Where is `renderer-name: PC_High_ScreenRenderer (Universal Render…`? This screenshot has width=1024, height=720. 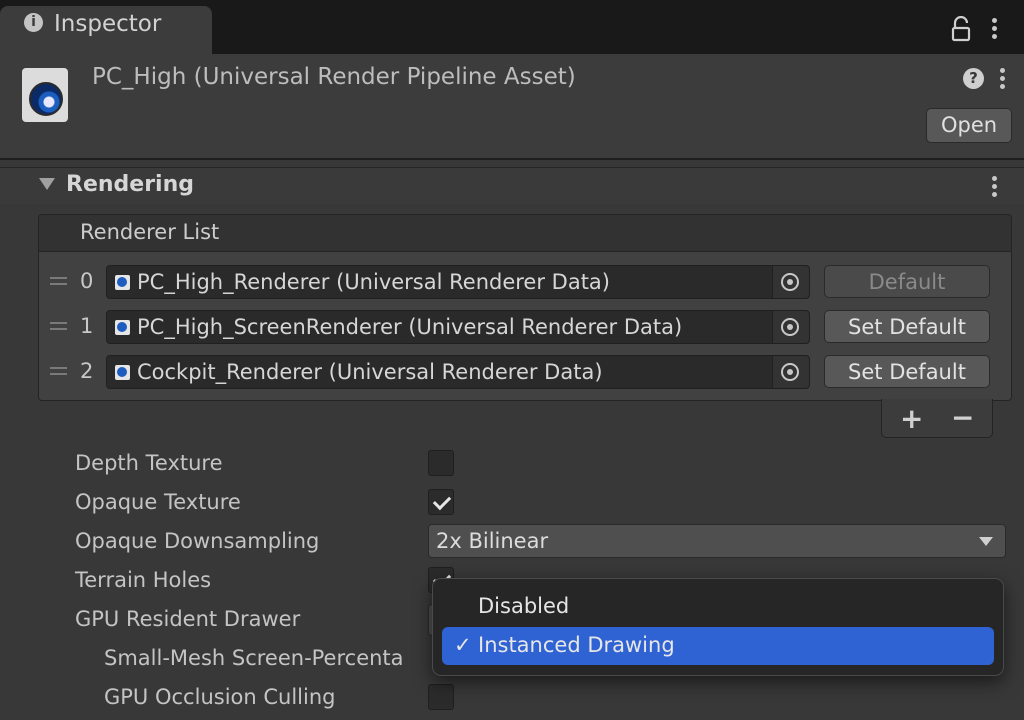
renderer-name: PC_High_ScreenRenderer (Universal Render… is located at coordinates (410, 327).